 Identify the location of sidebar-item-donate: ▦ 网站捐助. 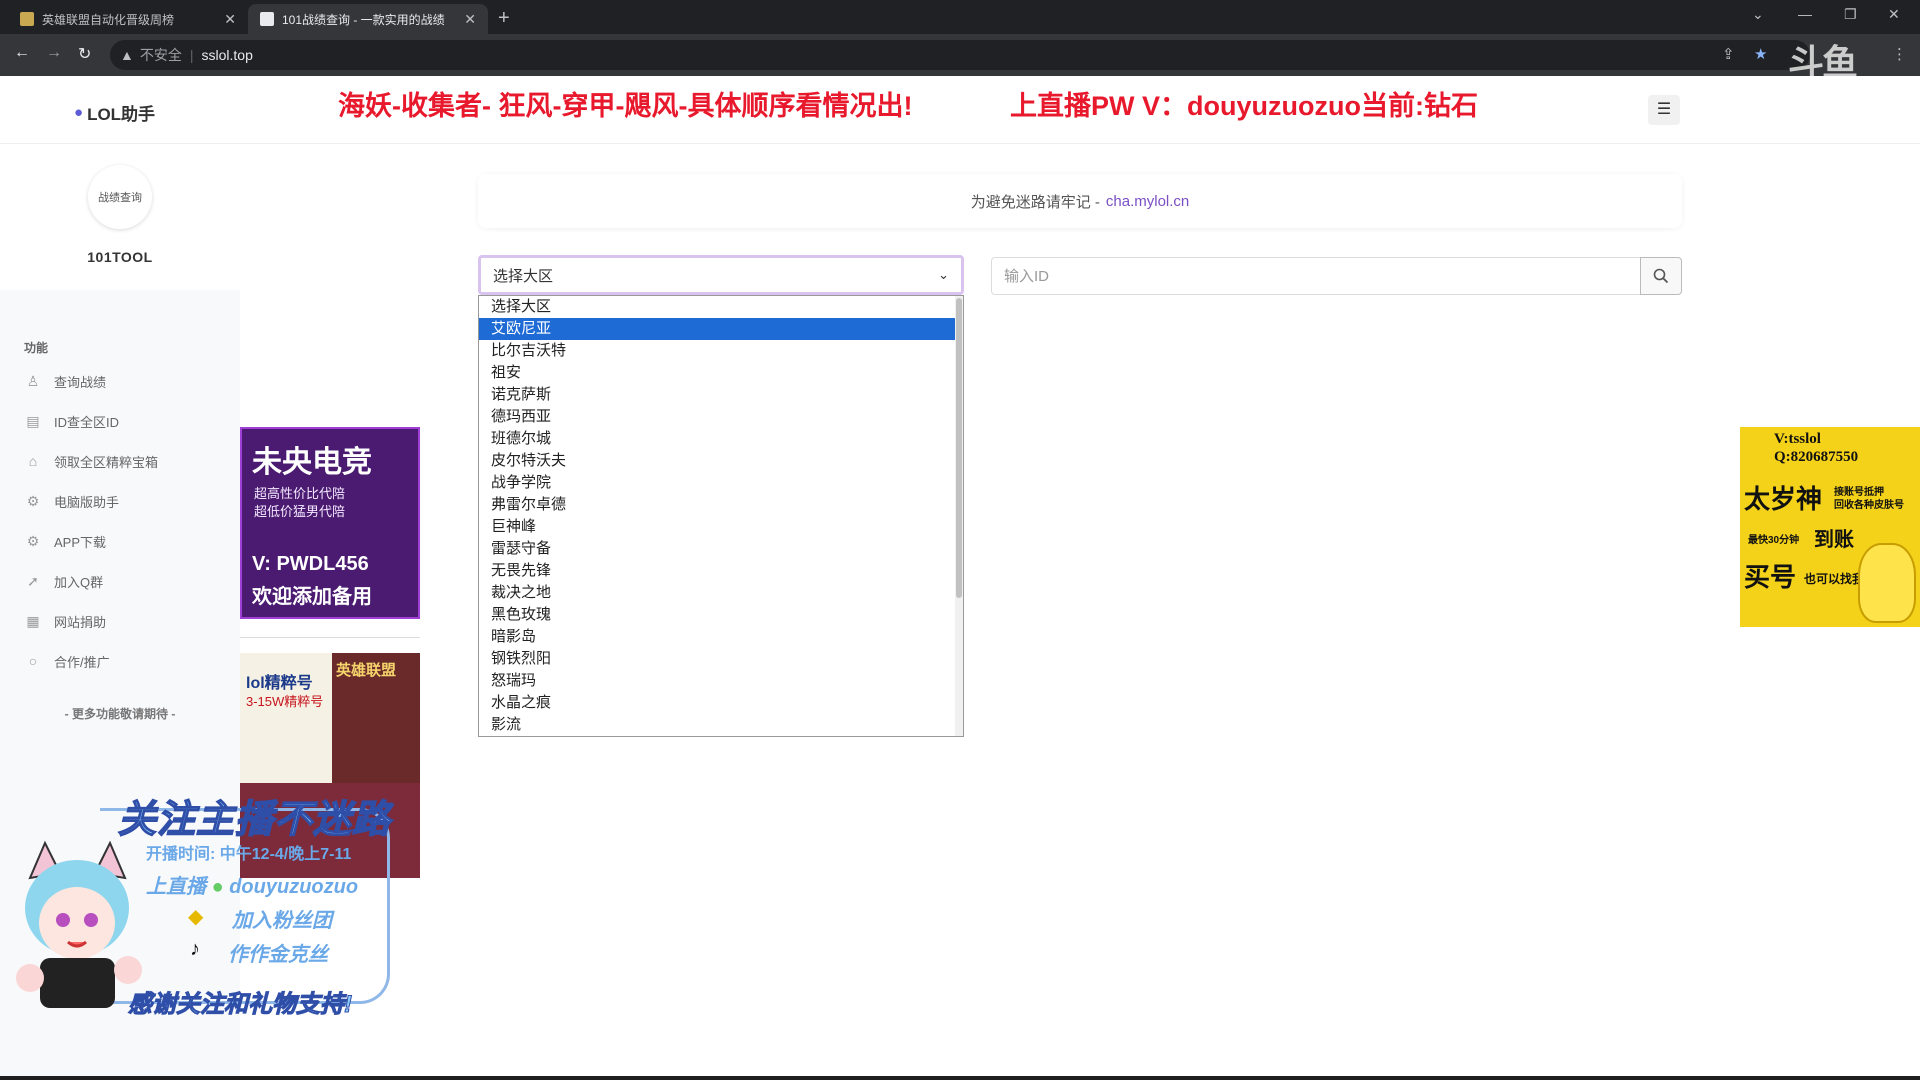
(65, 621).